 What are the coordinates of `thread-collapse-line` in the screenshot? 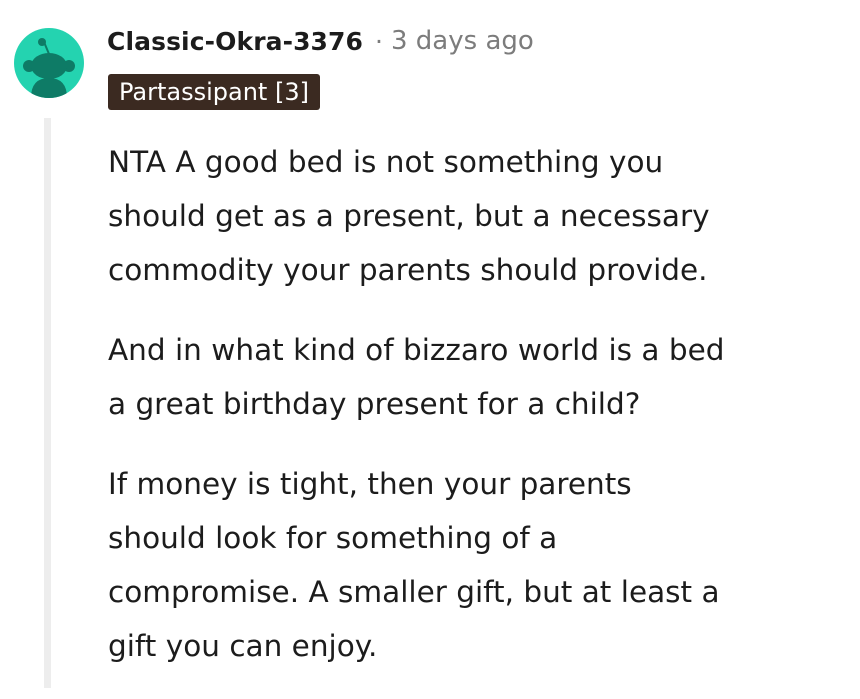 It's located at (47, 403).